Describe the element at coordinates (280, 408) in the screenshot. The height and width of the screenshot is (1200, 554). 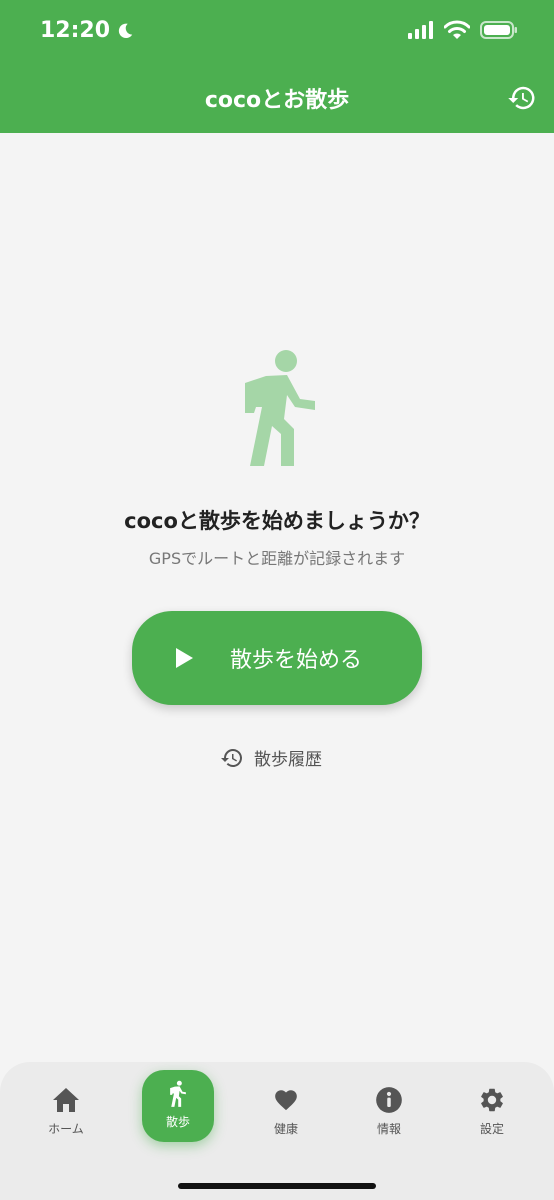
I see `walking-person-icon` at that location.